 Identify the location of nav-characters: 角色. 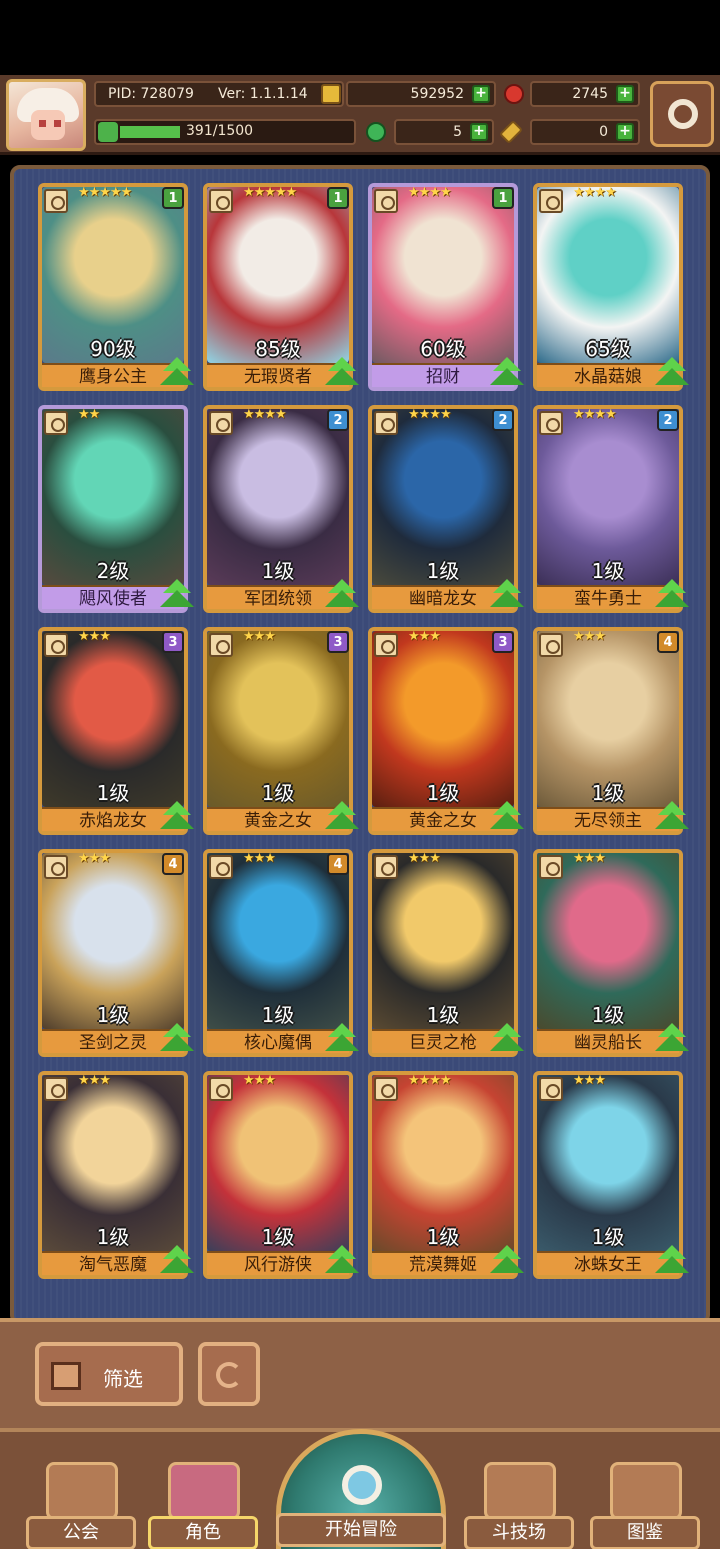
(203, 1490).